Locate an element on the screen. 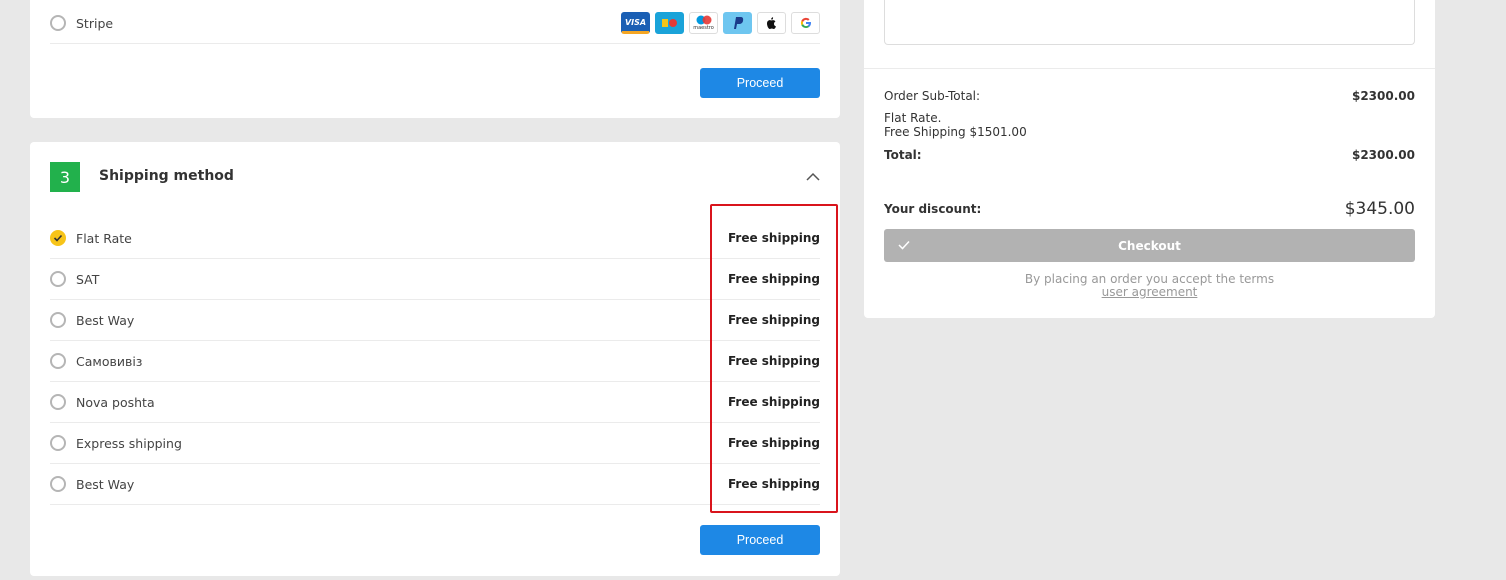 This screenshot has height=580, width=1506. terms-text: By placing an order you accept the terms is located at coordinates (1149, 279).